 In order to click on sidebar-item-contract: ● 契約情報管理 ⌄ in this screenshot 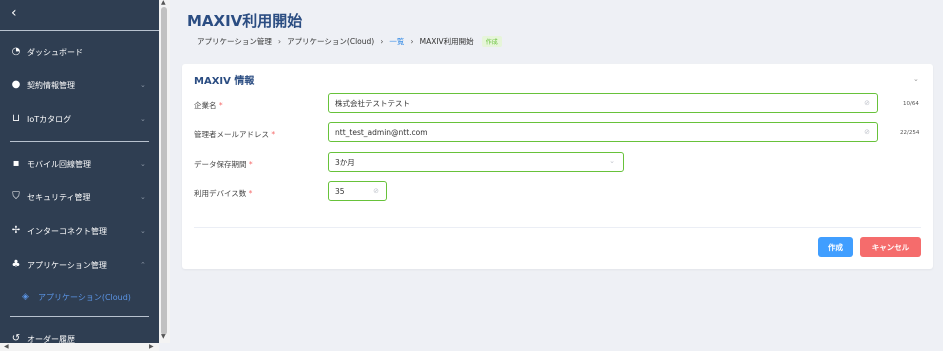, I will do `click(79, 85)`.